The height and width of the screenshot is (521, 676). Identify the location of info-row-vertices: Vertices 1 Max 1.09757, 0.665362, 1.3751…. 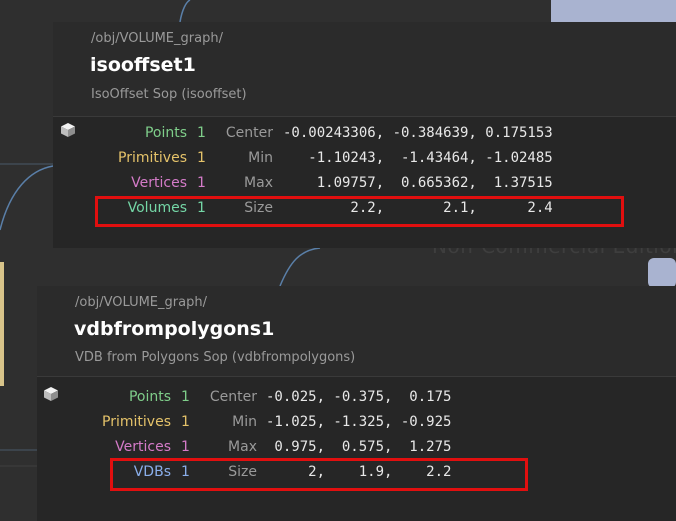
(364, 186).